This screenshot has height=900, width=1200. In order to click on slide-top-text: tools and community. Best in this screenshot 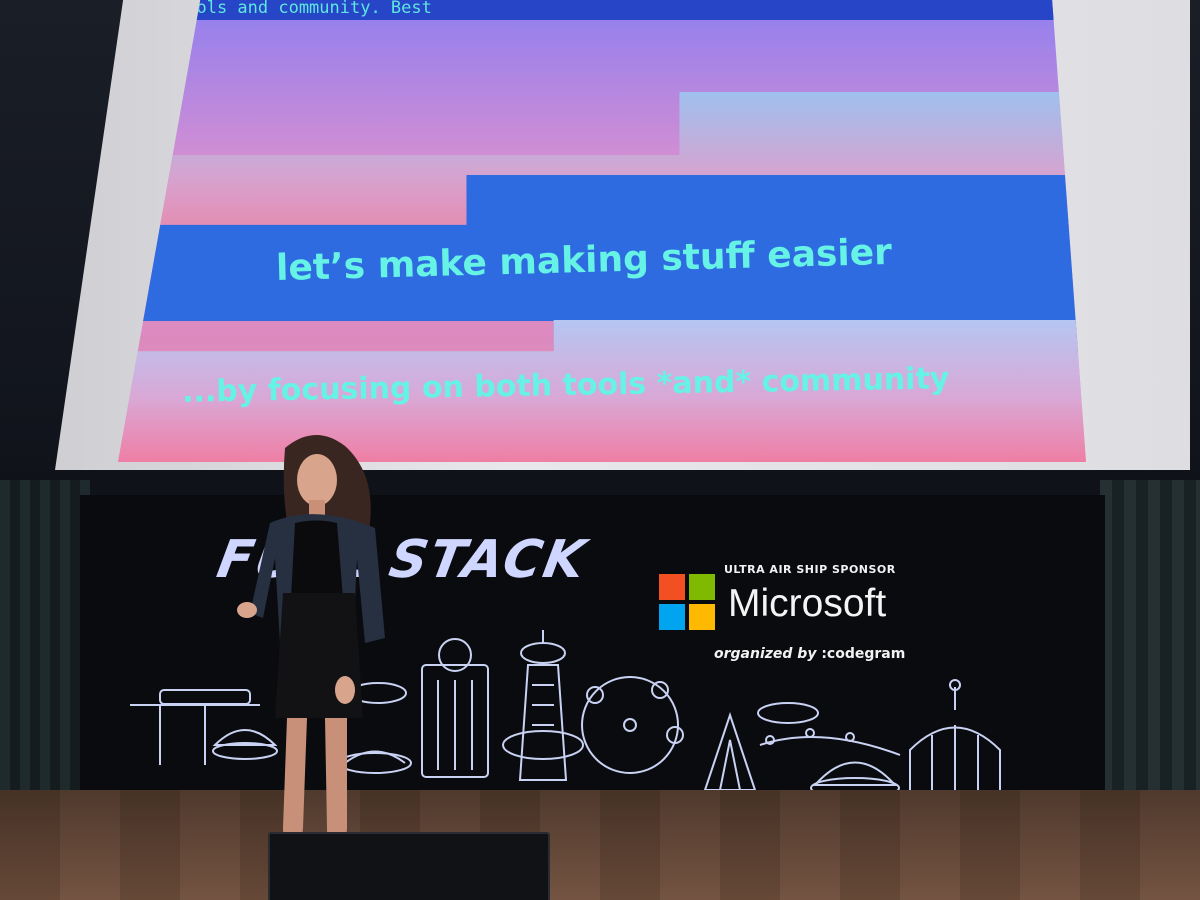, I will do `click(304, 9)`.